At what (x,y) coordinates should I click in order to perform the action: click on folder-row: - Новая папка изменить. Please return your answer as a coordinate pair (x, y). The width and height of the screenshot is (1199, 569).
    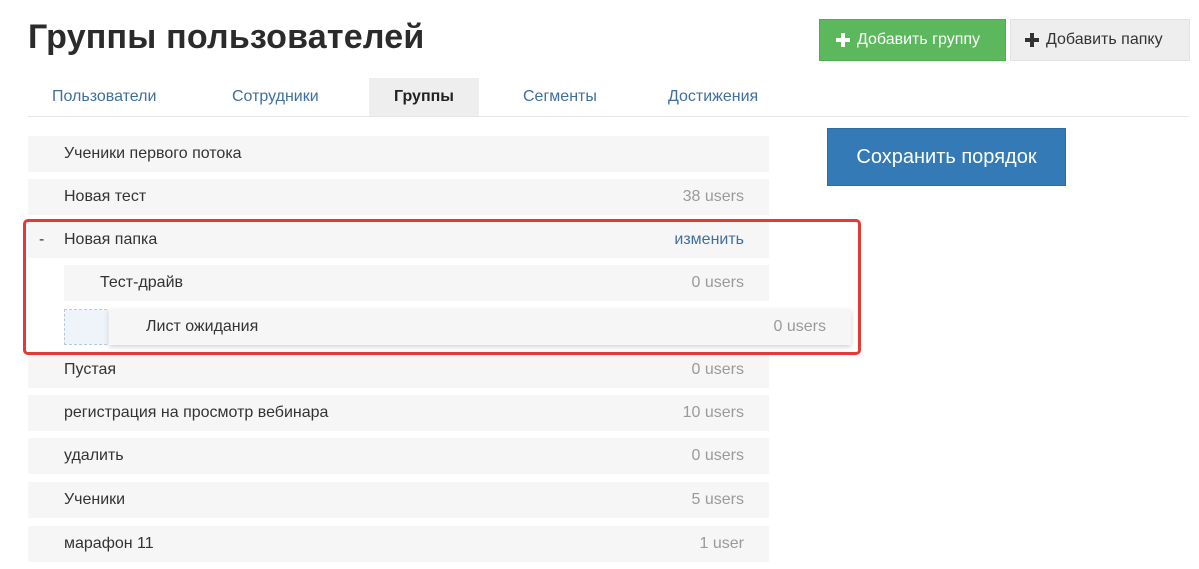
    Looking at the image, I should click on (398, 240).